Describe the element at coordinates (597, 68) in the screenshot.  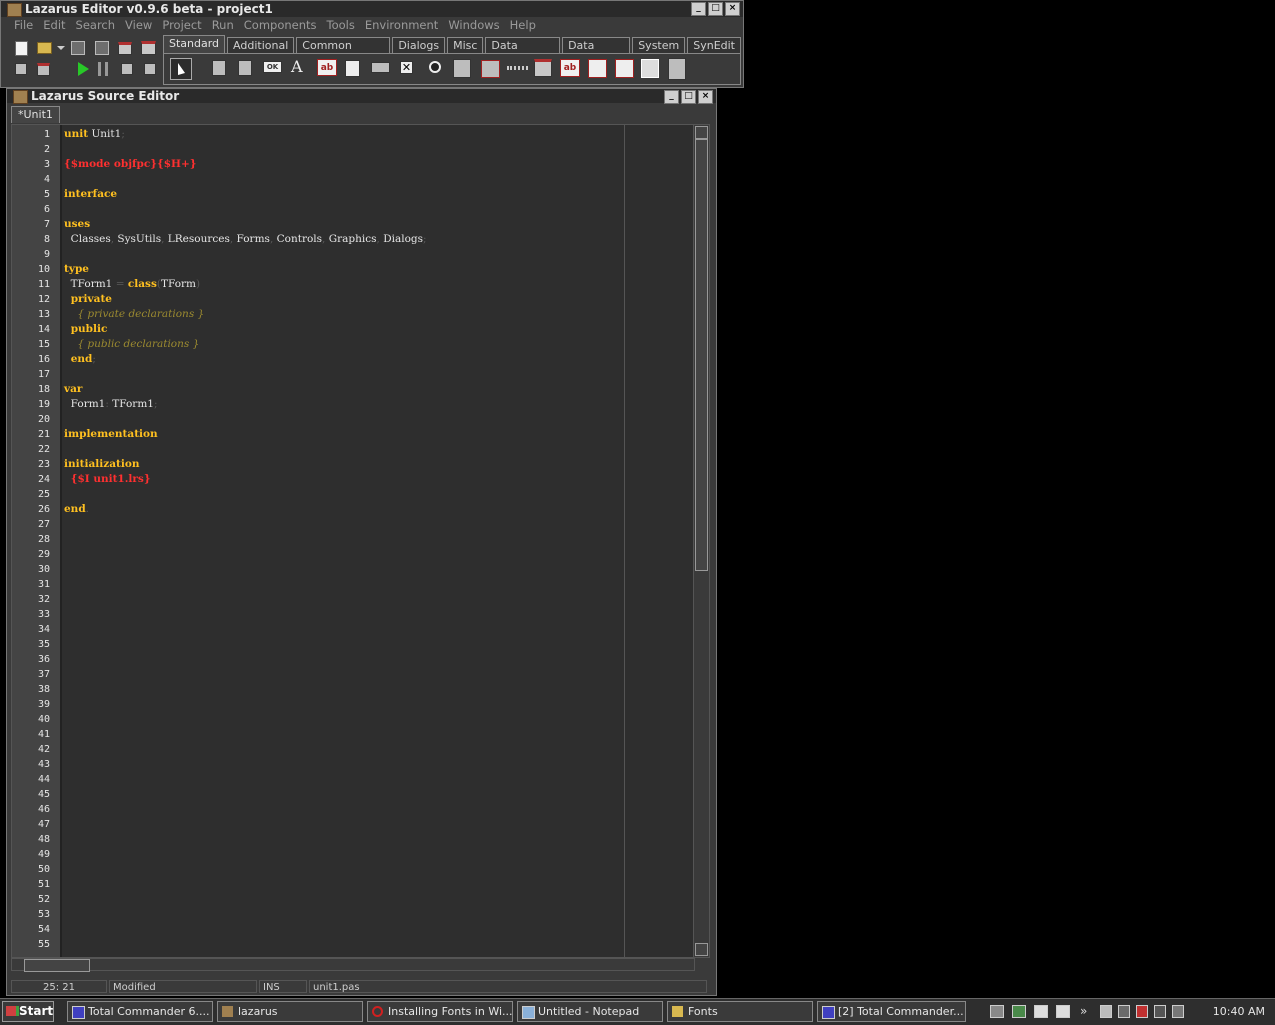
I see `tradiogroup-component-icon` at that location.